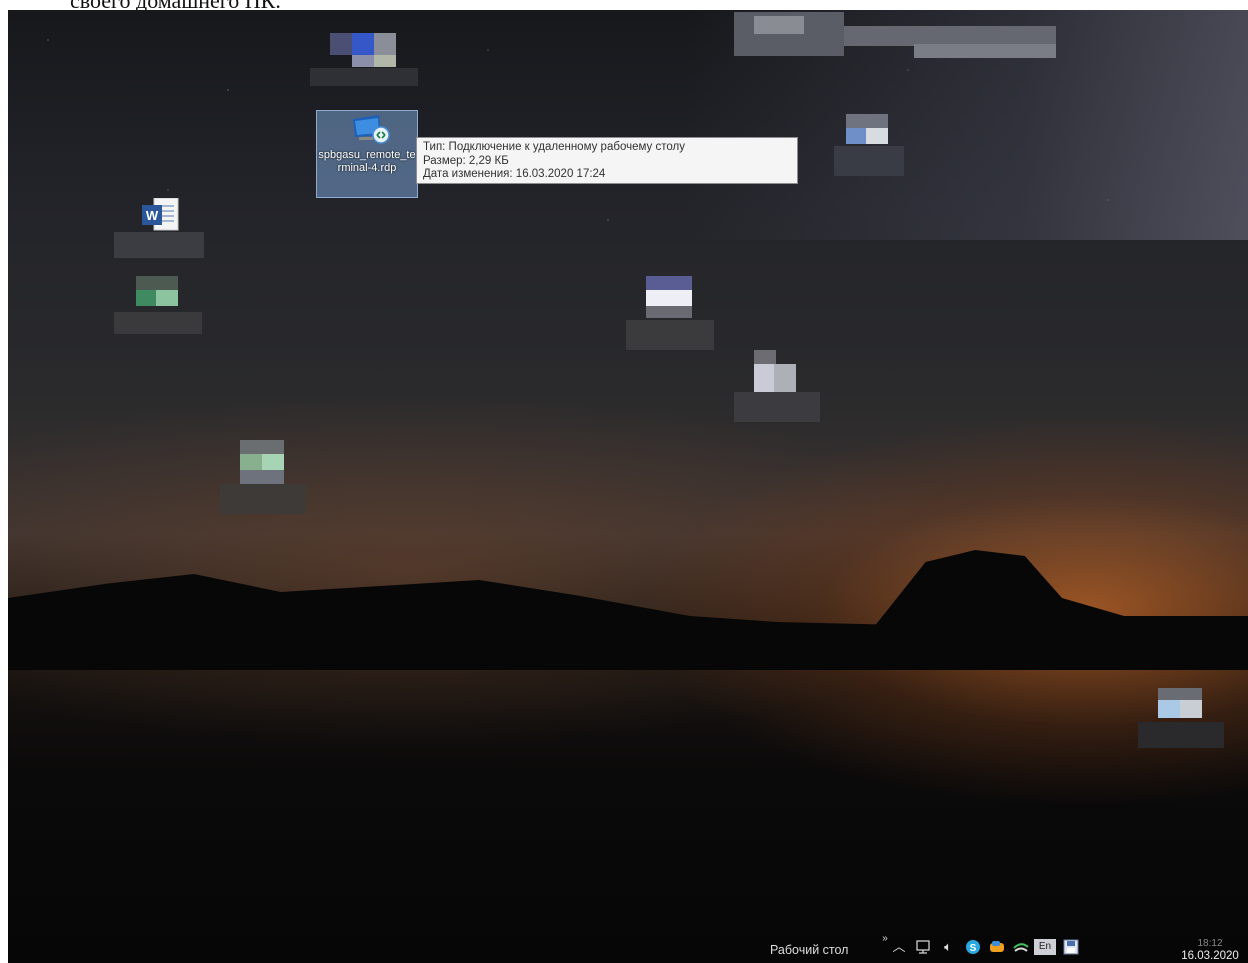  What do you see at coordinates (466, 160) in the screenshot?
I see `tooltip-size: Размер: 2,29 КБ` at bounding box center [466, 160].